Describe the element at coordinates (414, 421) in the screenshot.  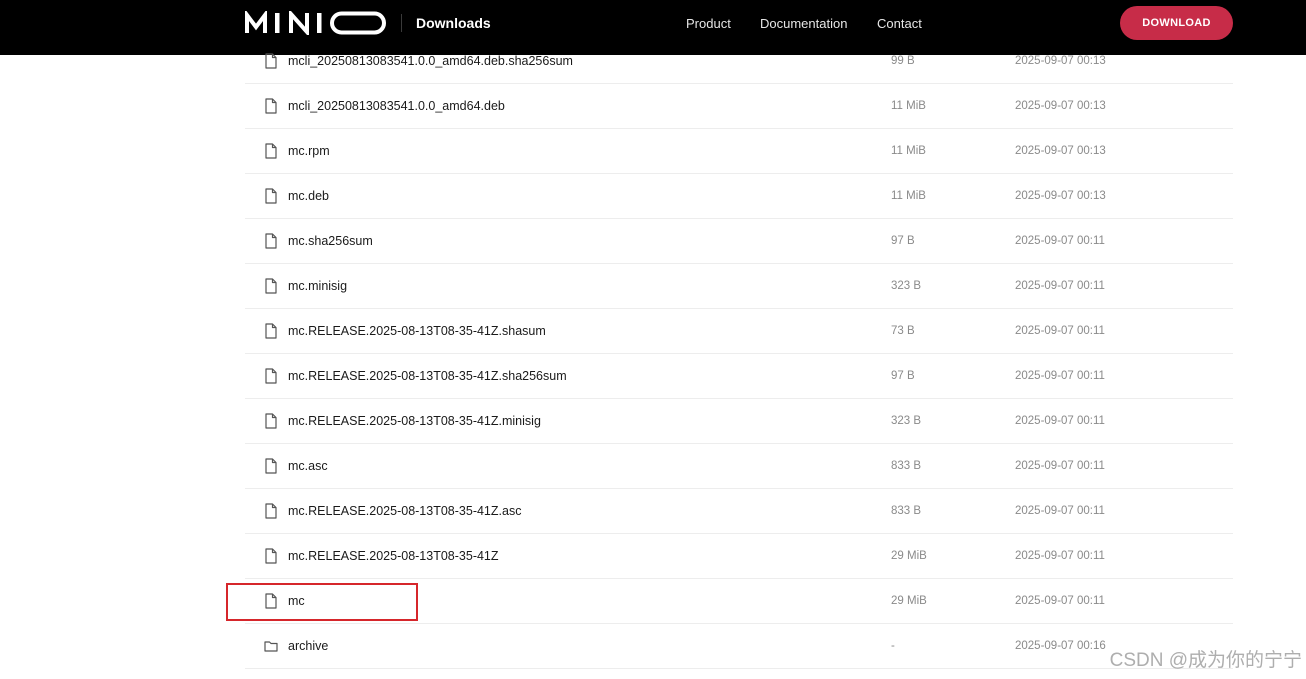
I see `file-name-link: mc.RELEASE.2025-08-13T08-35-41Z.minisig` at that location.